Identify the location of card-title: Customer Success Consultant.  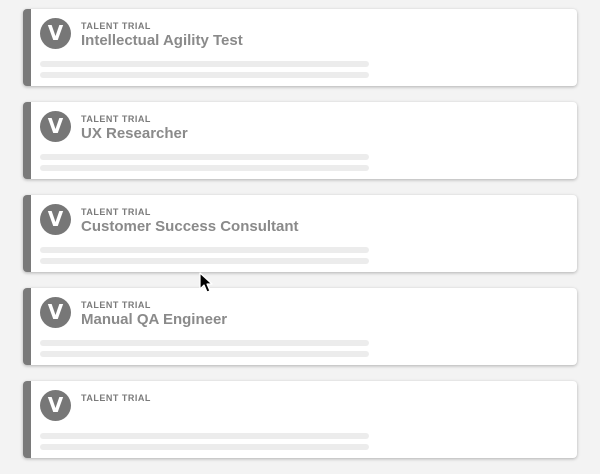
(190, 226).